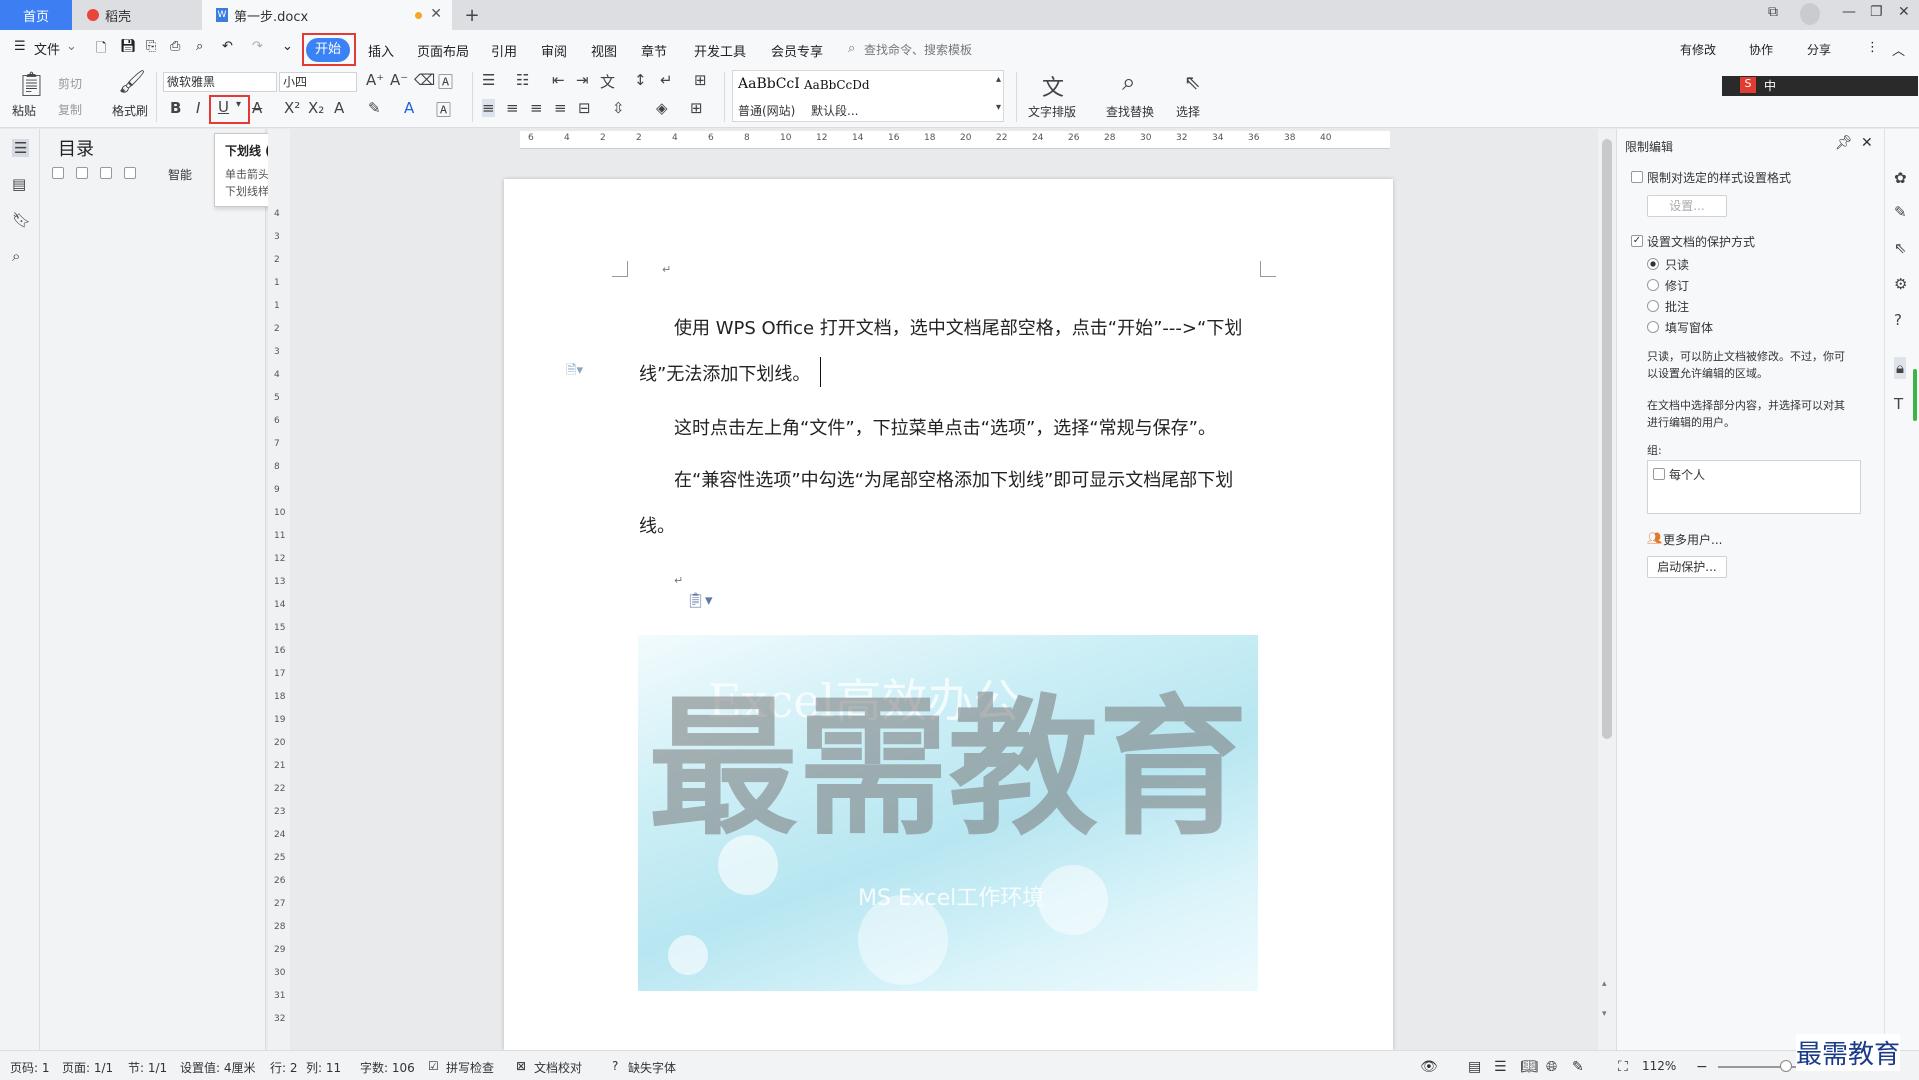  I want to click on minimize-icon: —, so click(1849, 12).